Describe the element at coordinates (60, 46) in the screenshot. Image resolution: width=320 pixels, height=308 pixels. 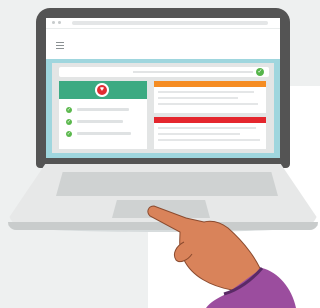
I see `hamburger-icon` at that location.